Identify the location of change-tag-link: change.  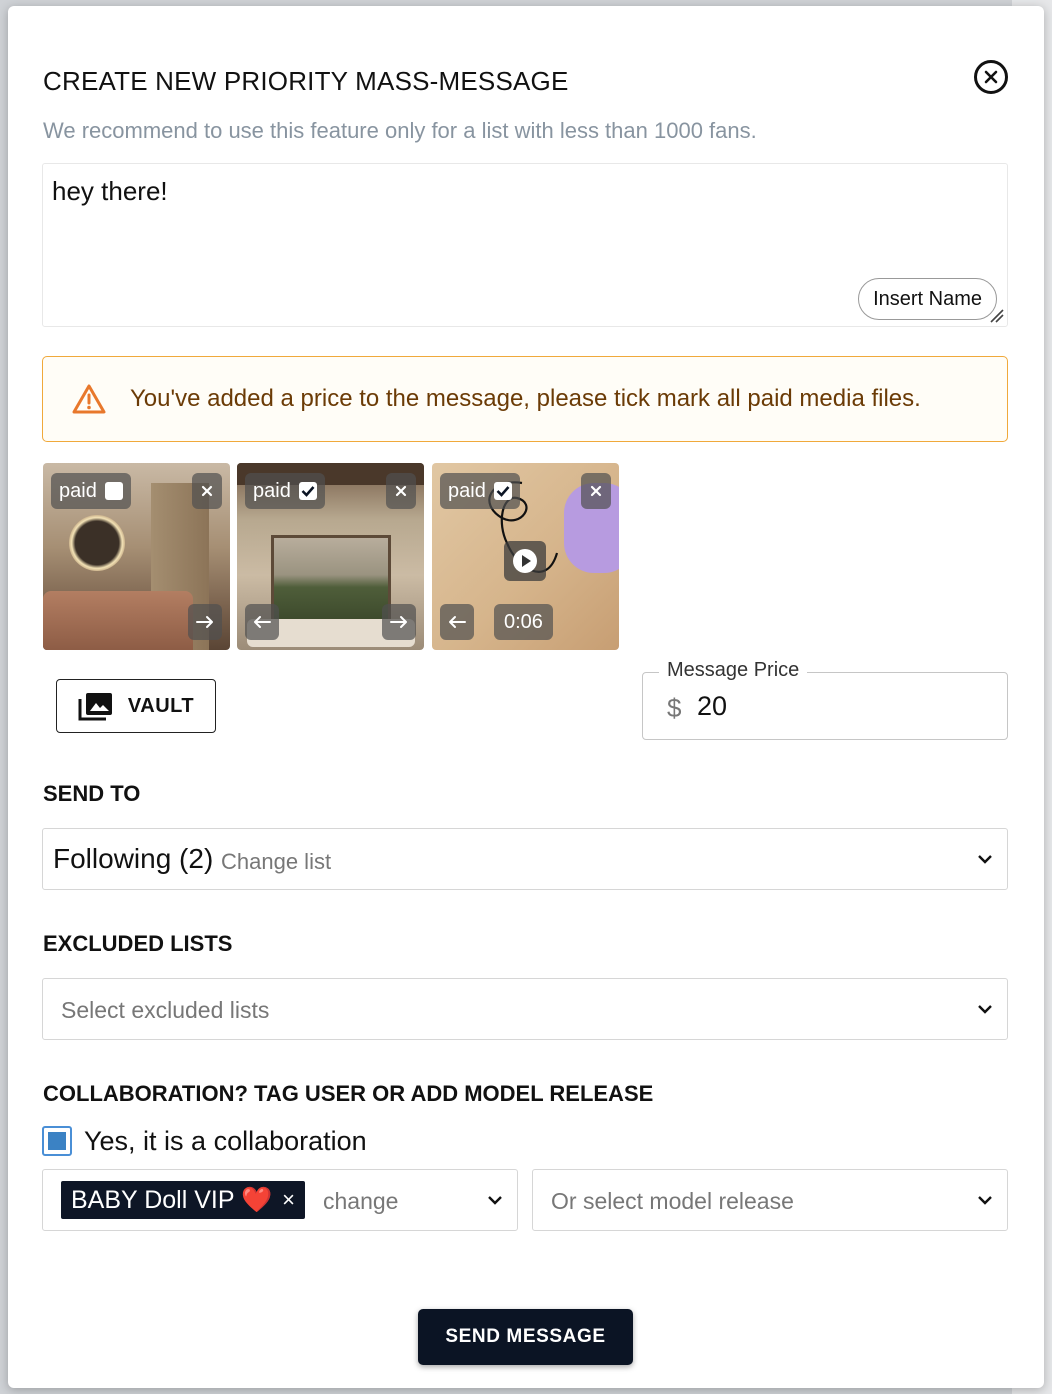
(360, 1201).